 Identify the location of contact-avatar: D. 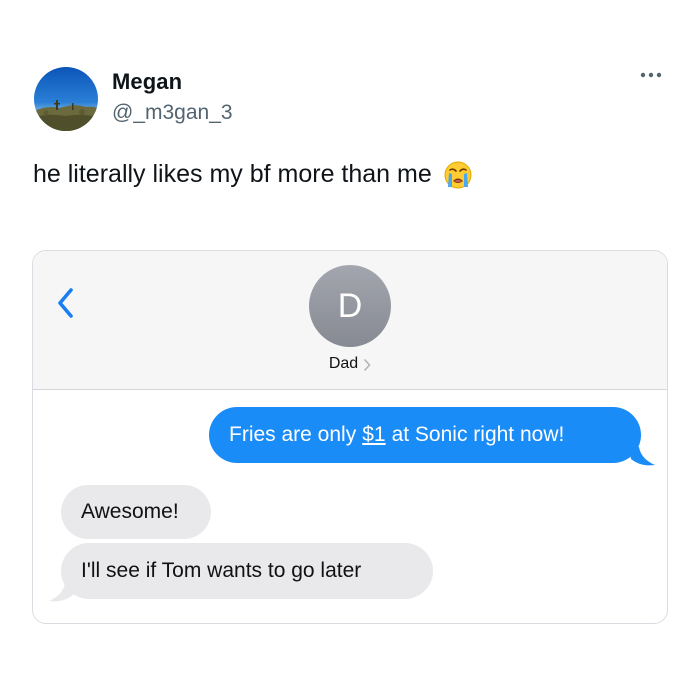
(350, 306).